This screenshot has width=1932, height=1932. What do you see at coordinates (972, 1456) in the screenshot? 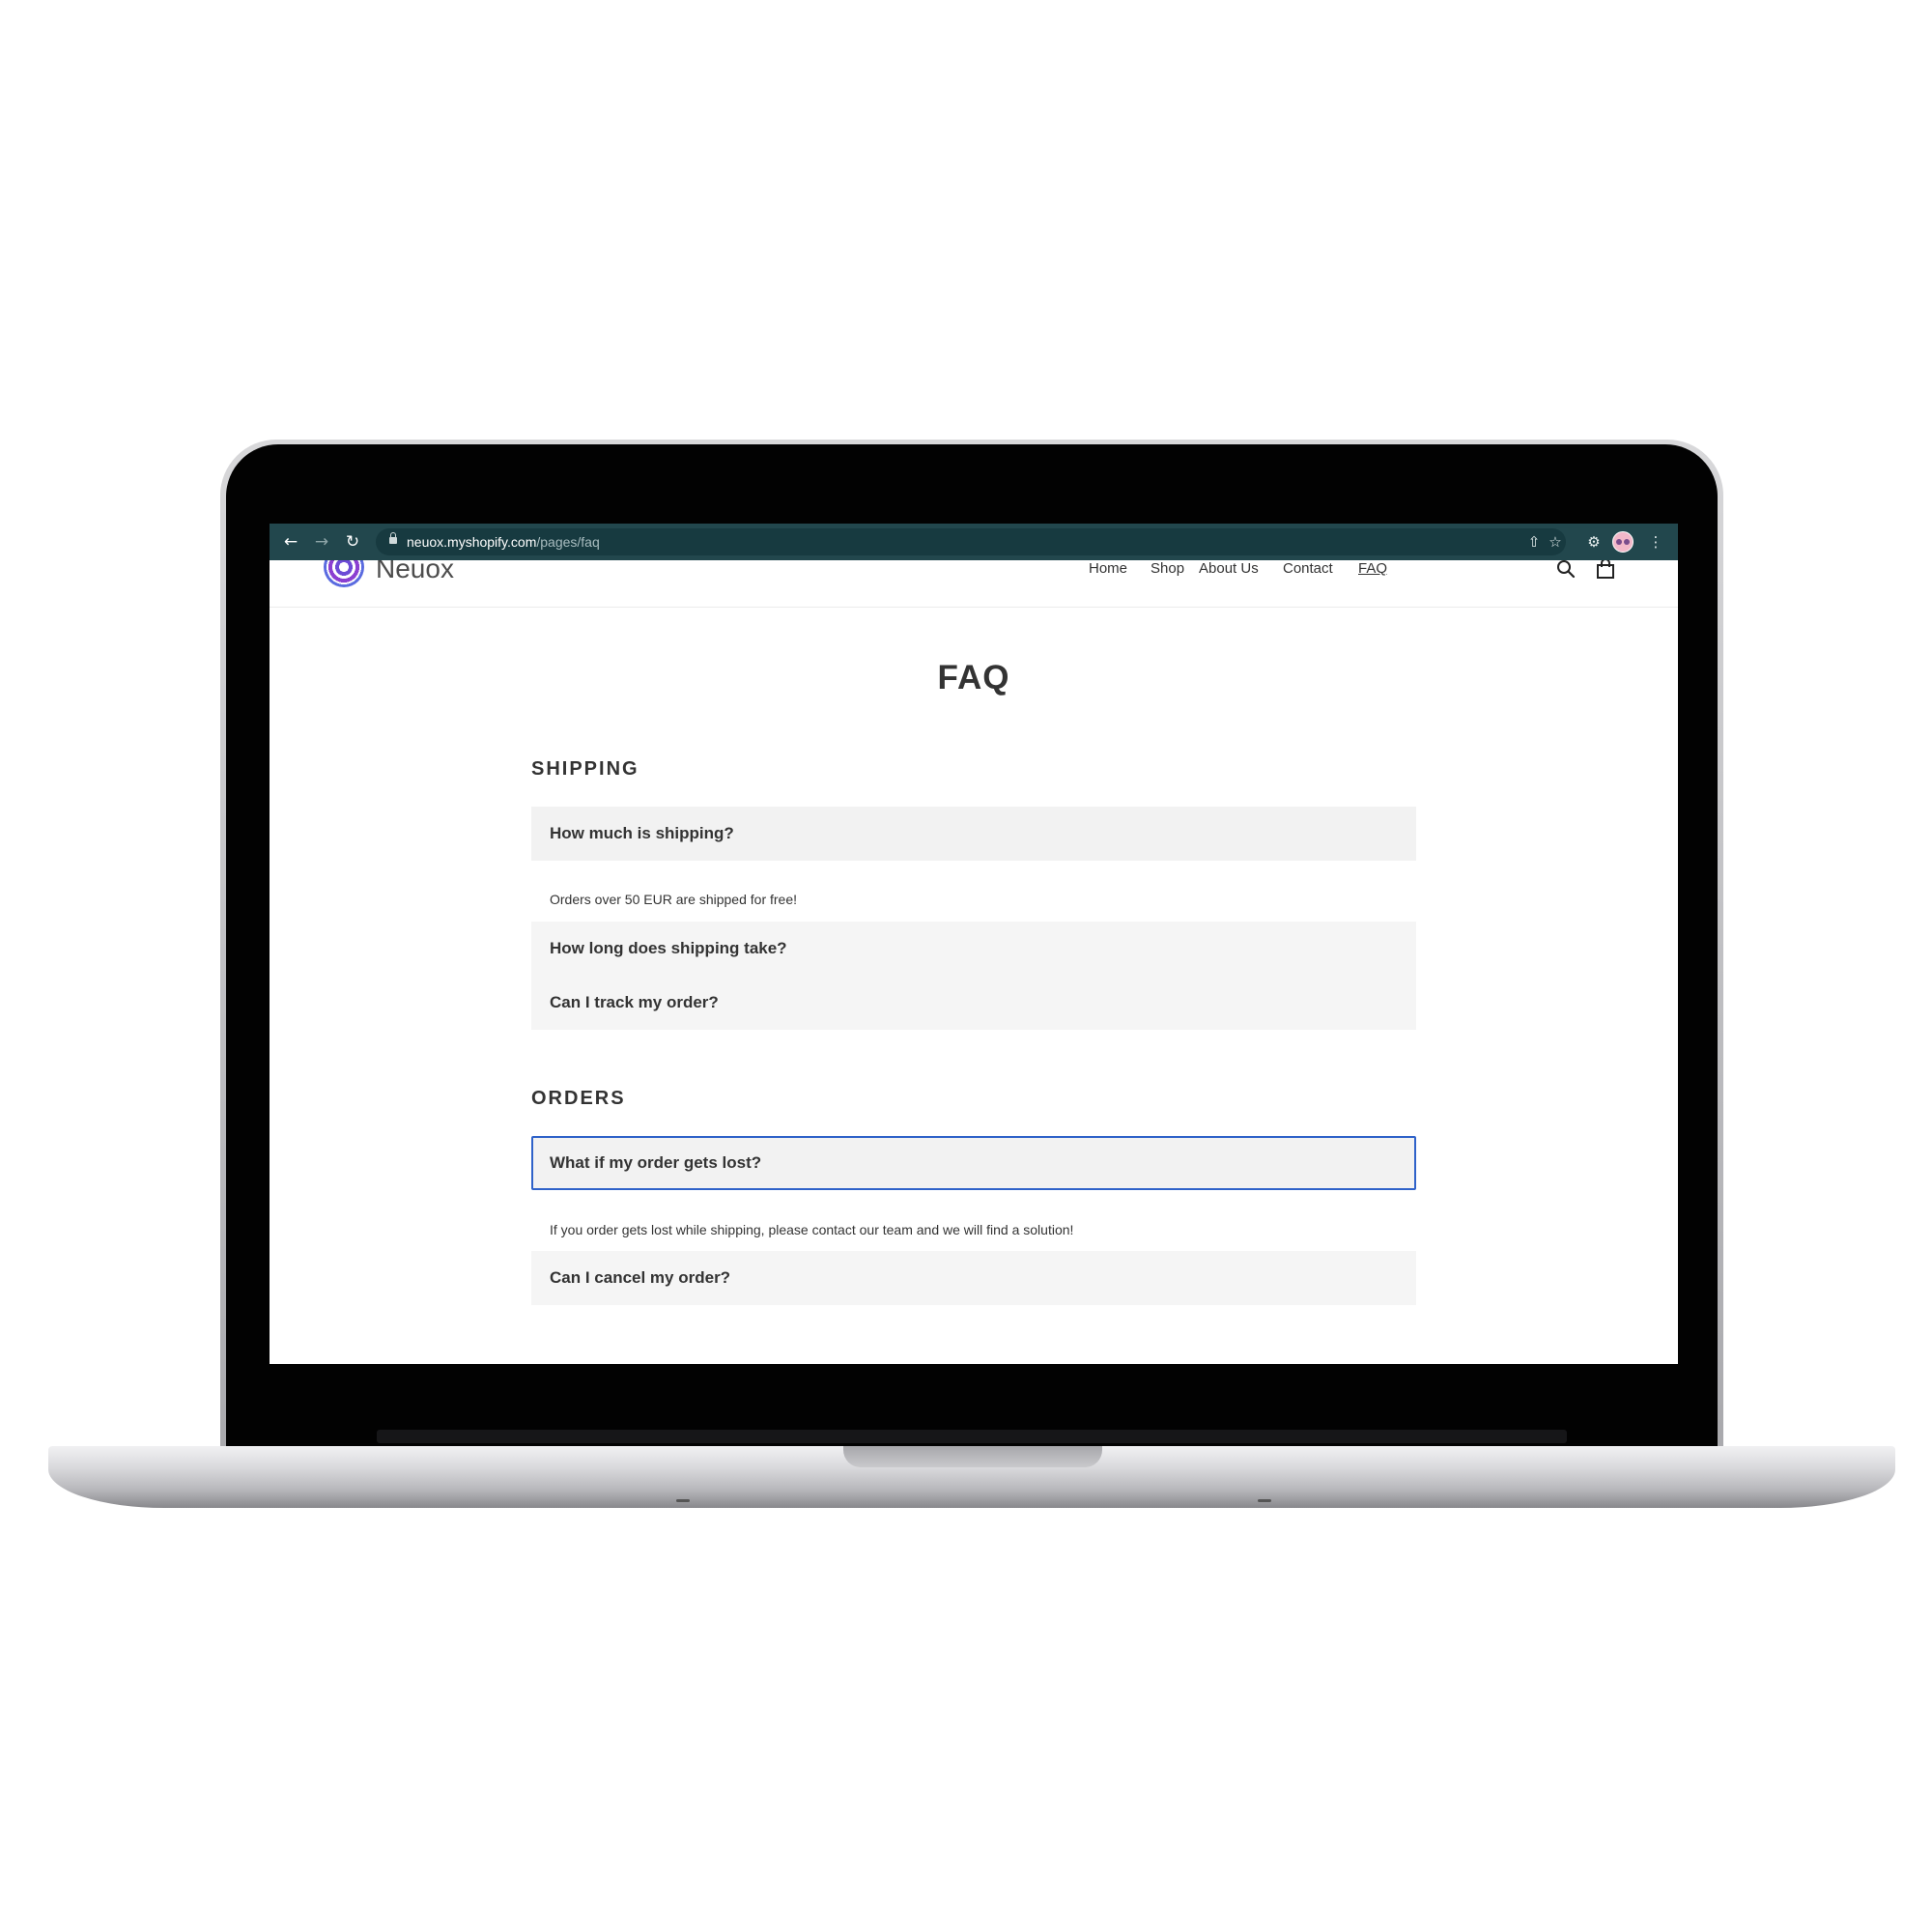
I see `laptop-notch` at bounding box center [972, 1456].